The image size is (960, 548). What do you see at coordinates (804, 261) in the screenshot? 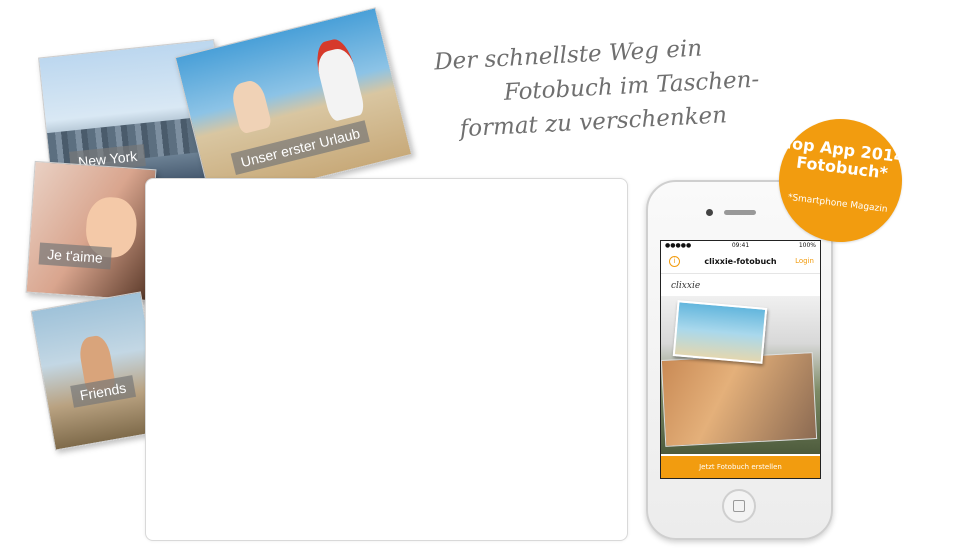
I see `login-button: Login` at bounding box center [804, 261].